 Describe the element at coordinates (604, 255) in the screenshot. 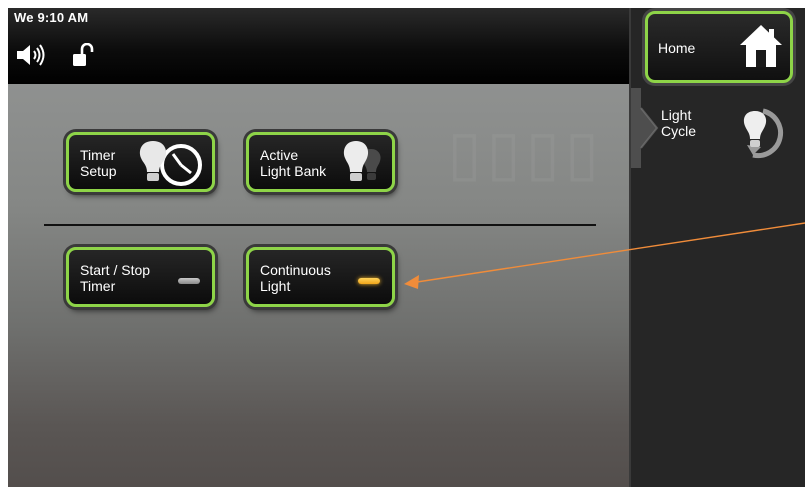

I see `annotation-arrow` at that location.